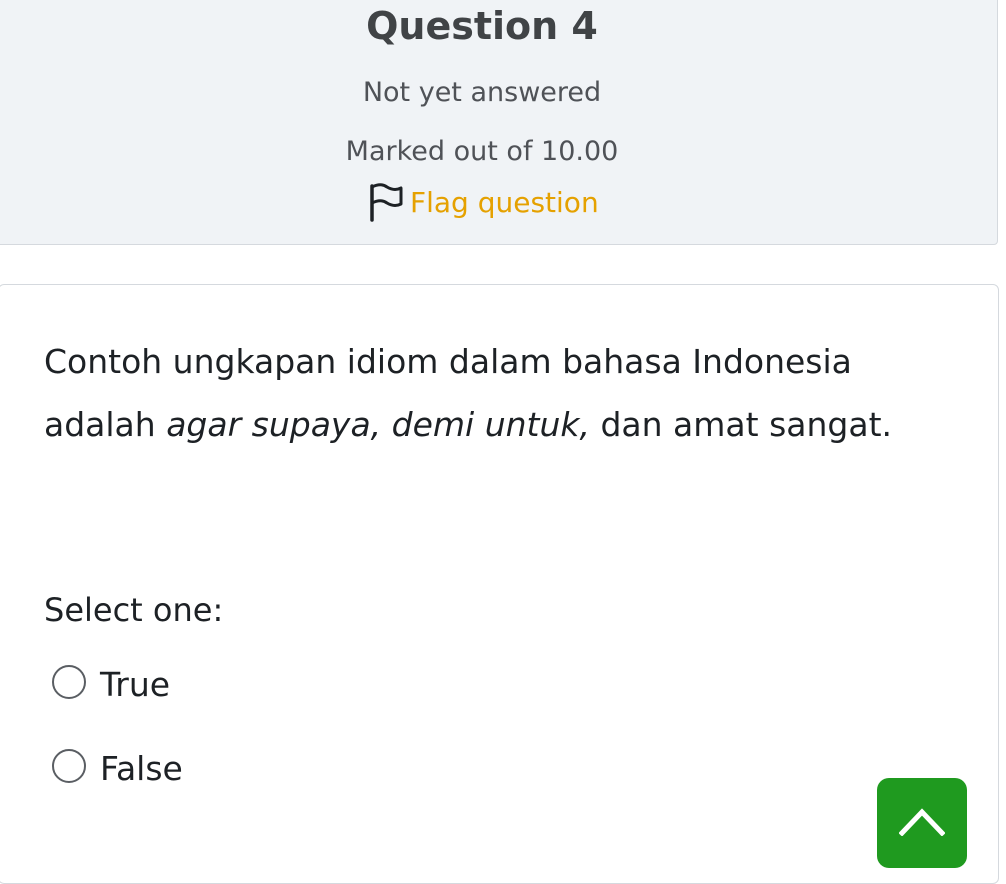 The image size is (1006, 884). I want to click on answer-option-false: False, so click(117, 769).